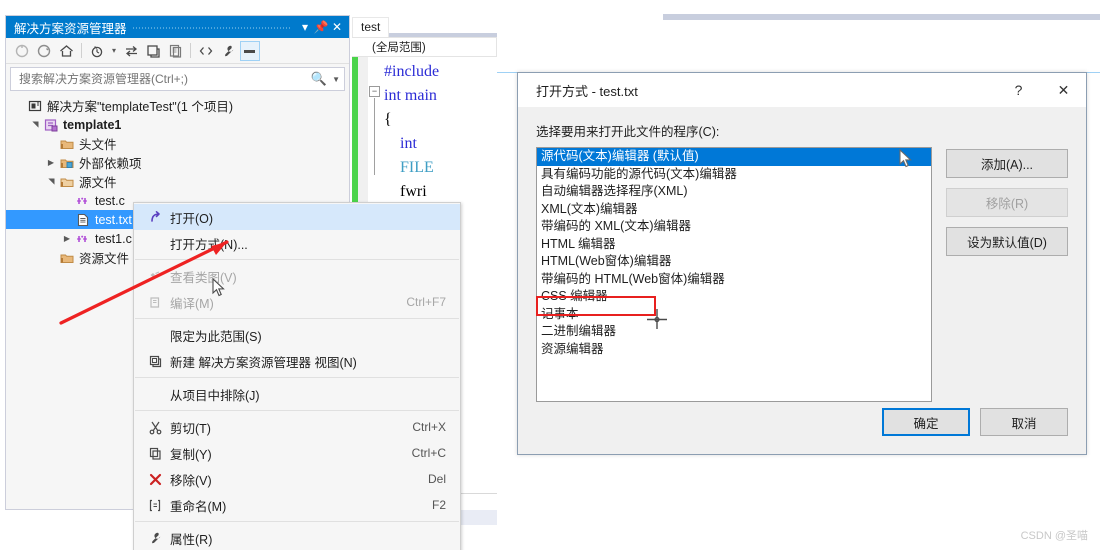 This screenshot has height=550, width=1100. I want to click on program-list-item: 记事本, so click(734, 315).